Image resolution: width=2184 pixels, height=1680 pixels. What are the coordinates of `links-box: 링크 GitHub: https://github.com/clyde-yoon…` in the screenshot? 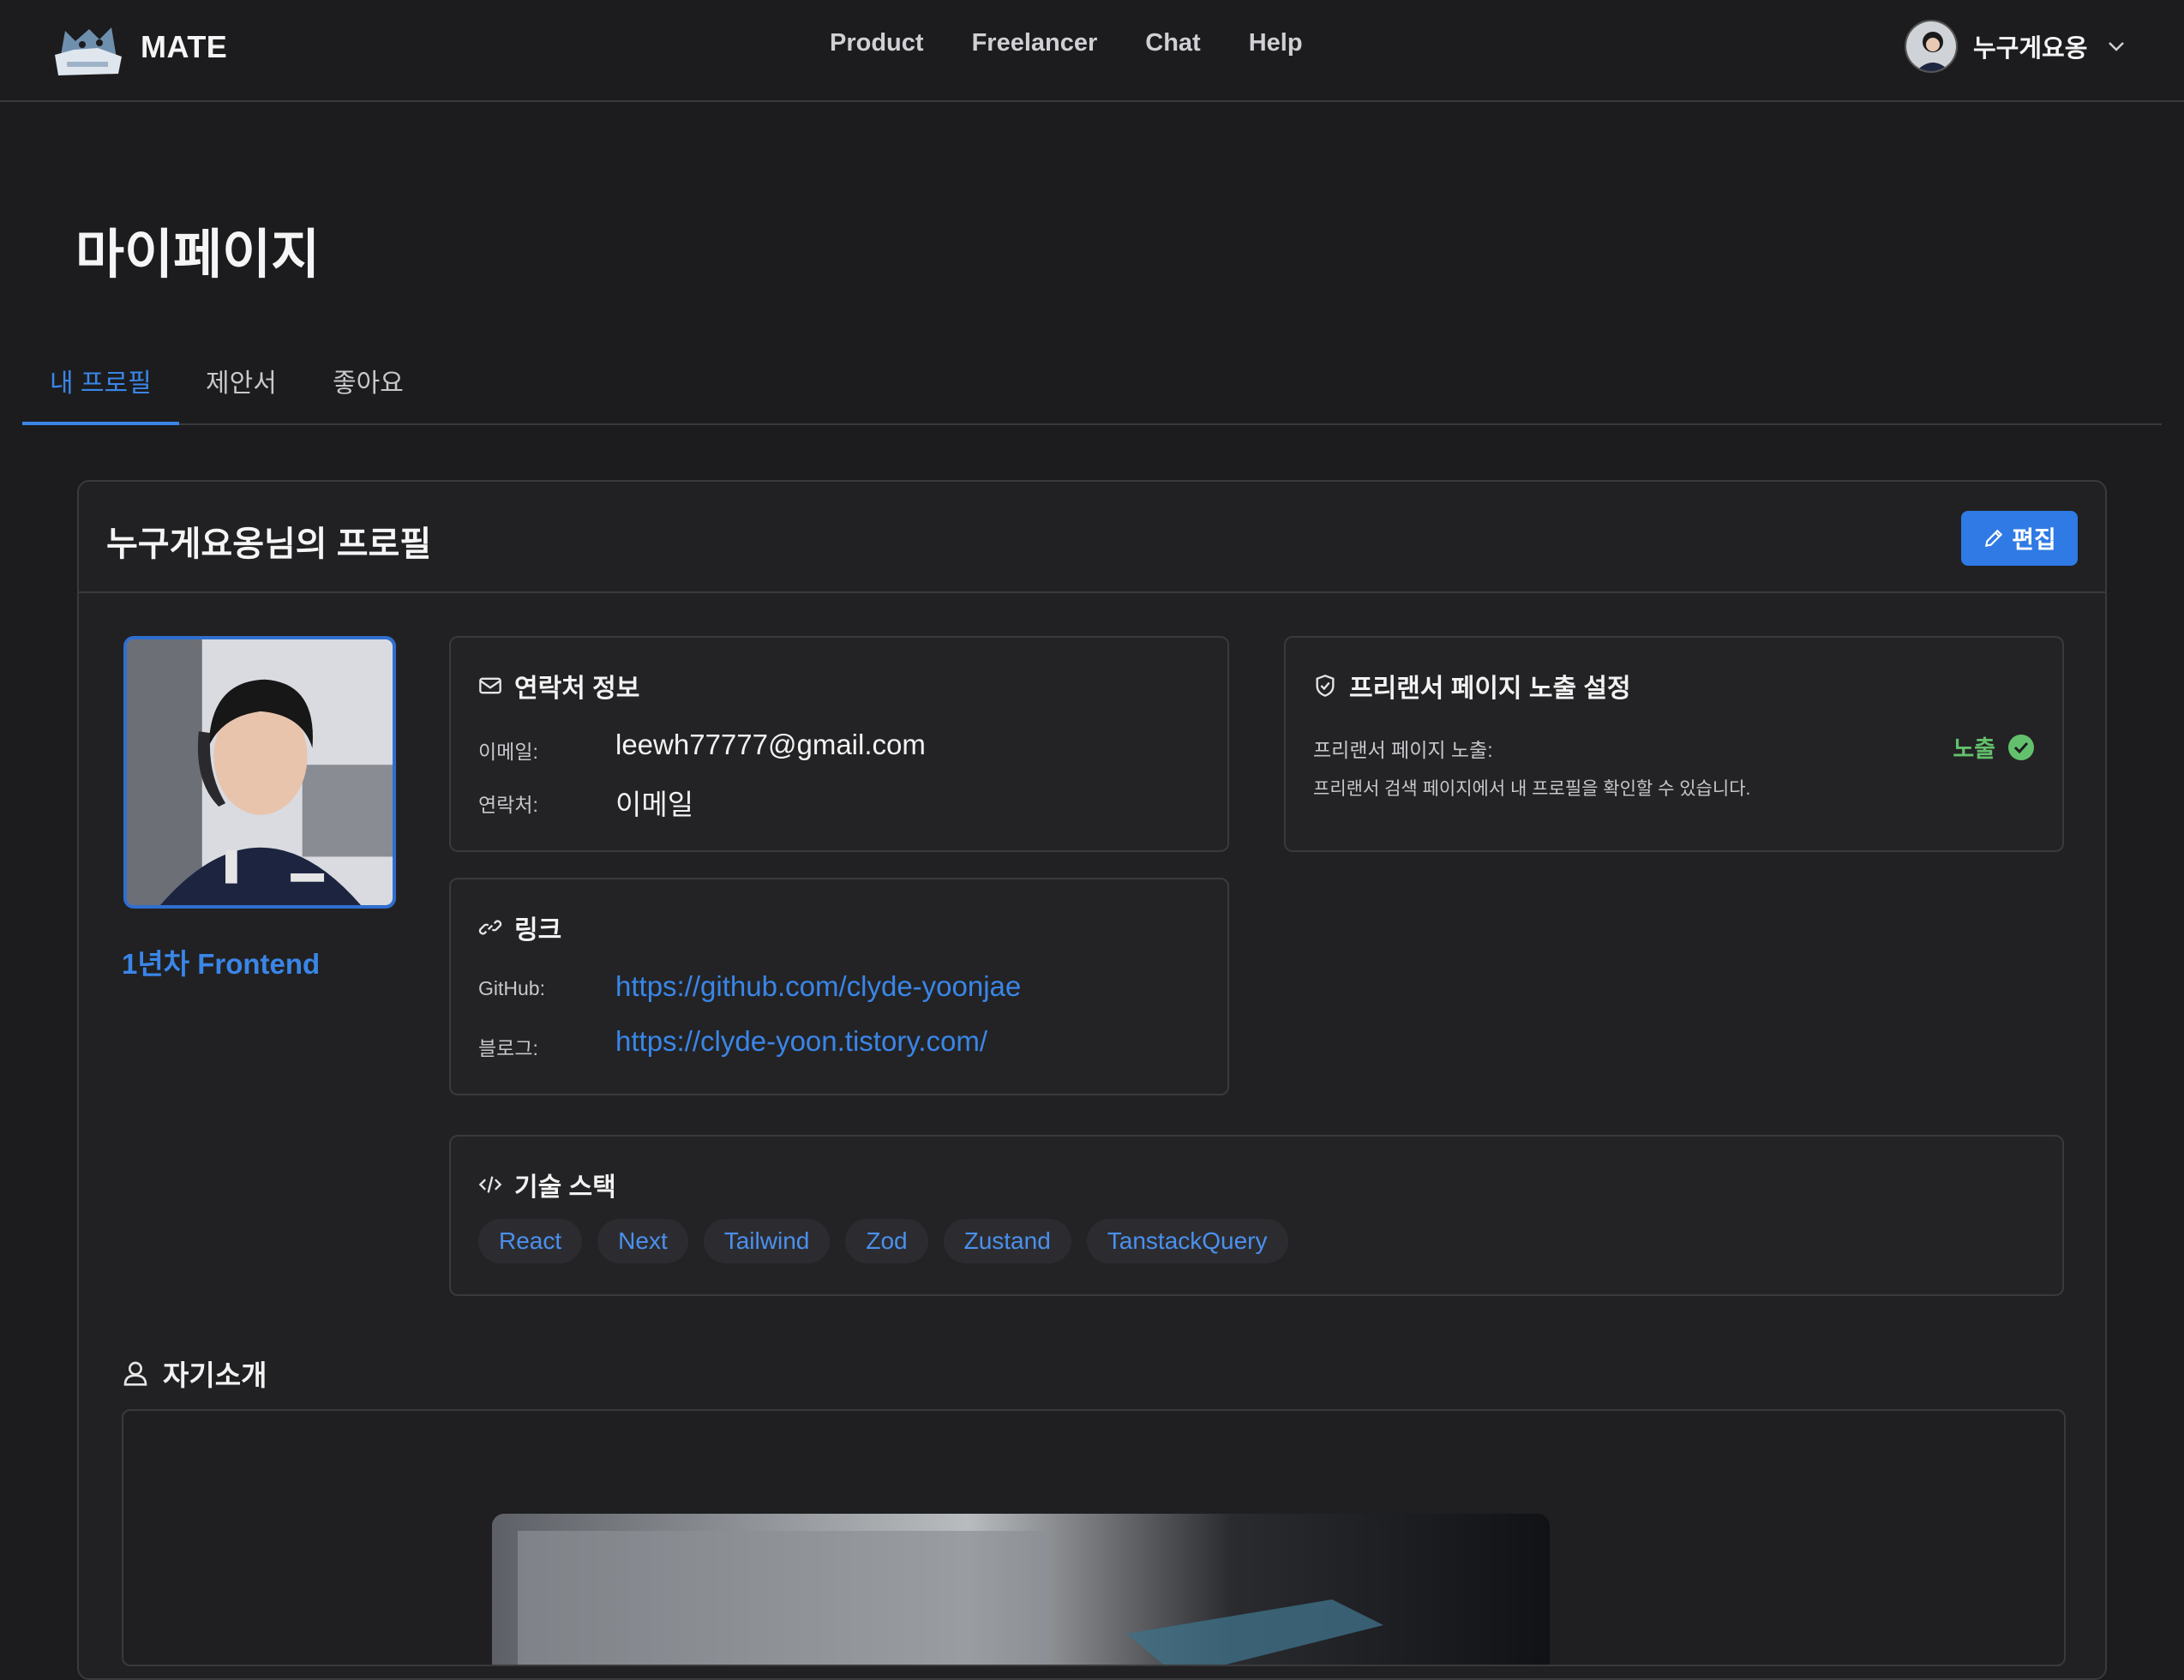 It's located at (839, 986).